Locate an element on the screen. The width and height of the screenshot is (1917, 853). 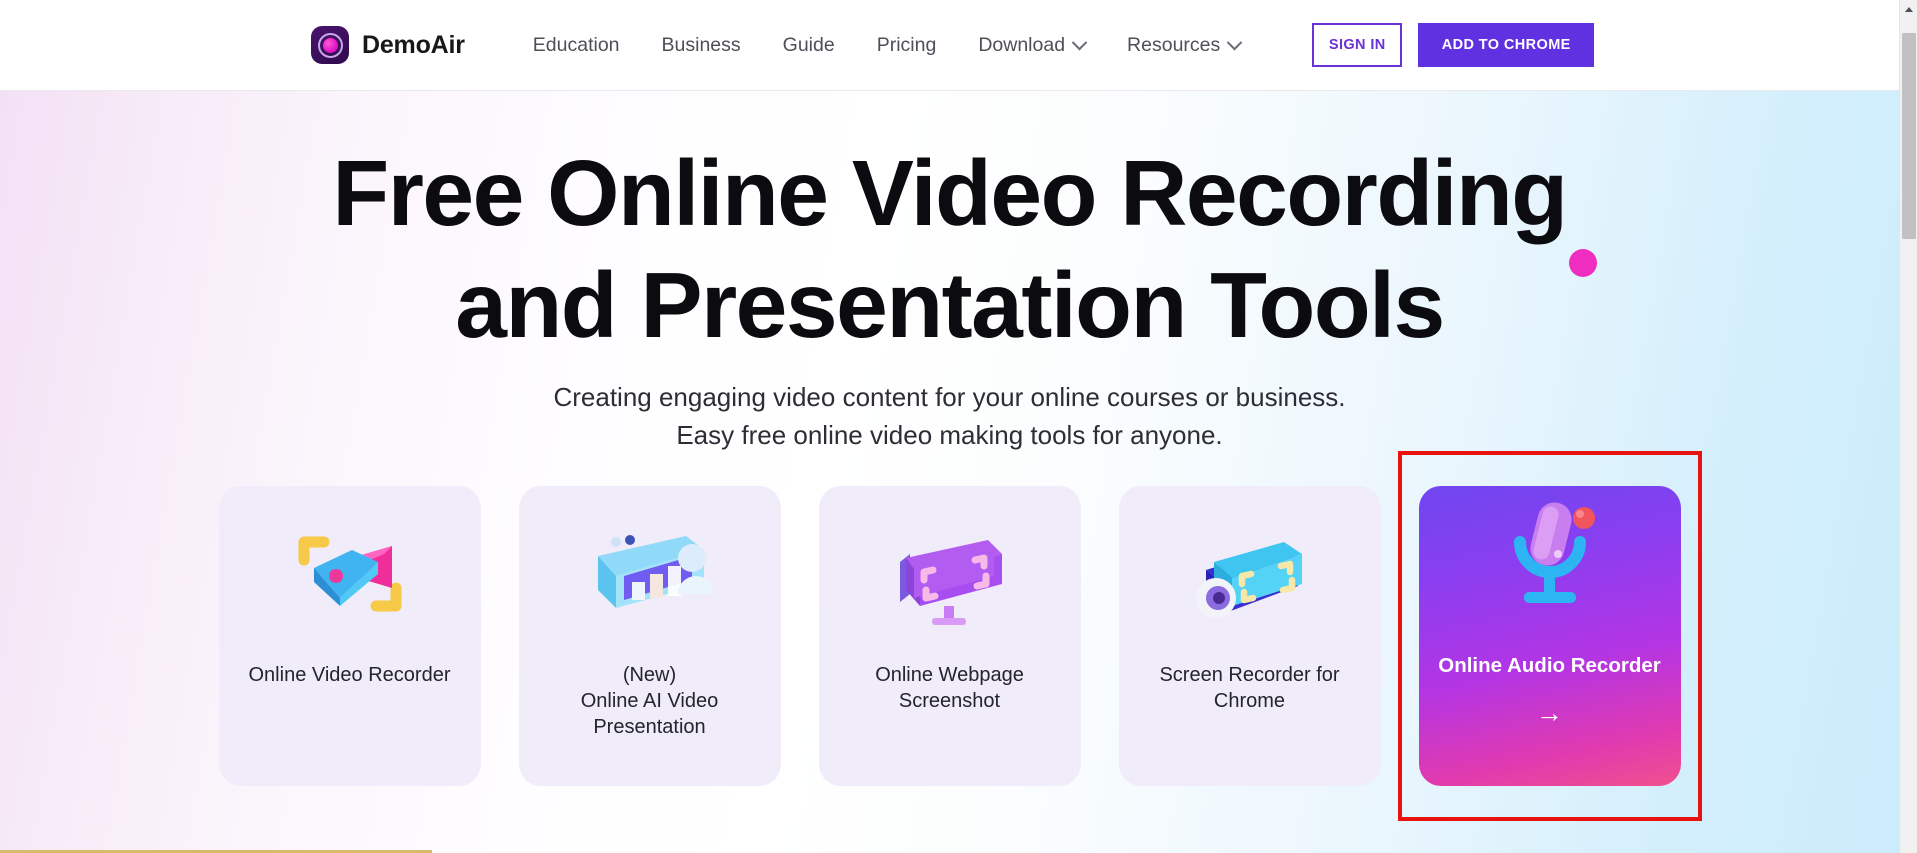
nav-link-pricing: Pricing is located at coordinates (907, 45).